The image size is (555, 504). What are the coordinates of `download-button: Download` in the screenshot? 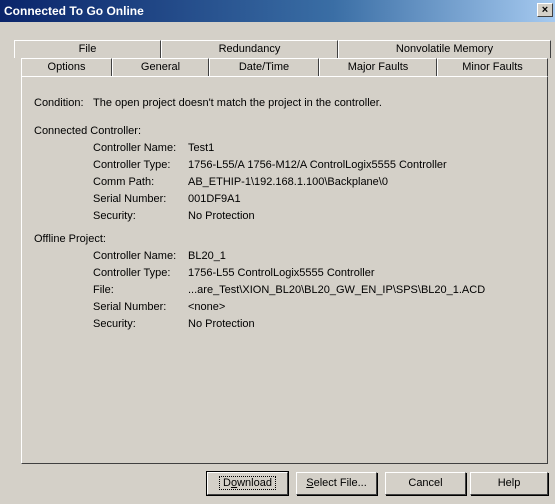 It's located at (247, 483).